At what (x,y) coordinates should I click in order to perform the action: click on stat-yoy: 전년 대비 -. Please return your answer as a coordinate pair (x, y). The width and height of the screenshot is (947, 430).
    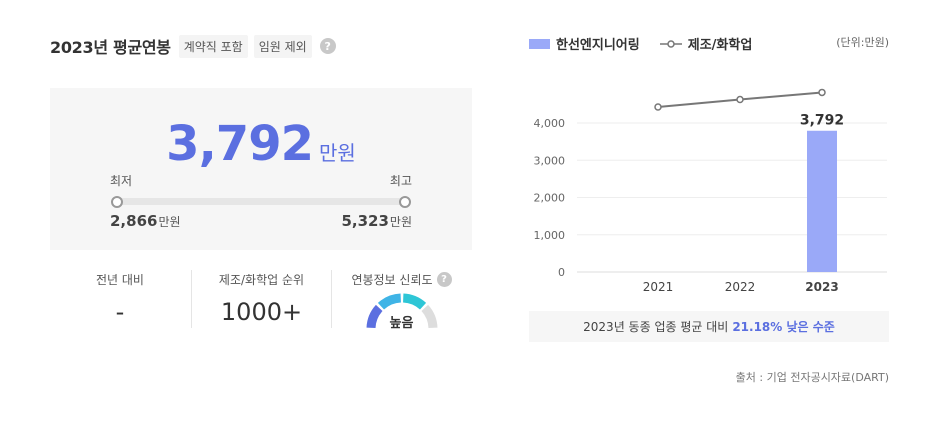
    Looking at the image, I should click on (120, 299).